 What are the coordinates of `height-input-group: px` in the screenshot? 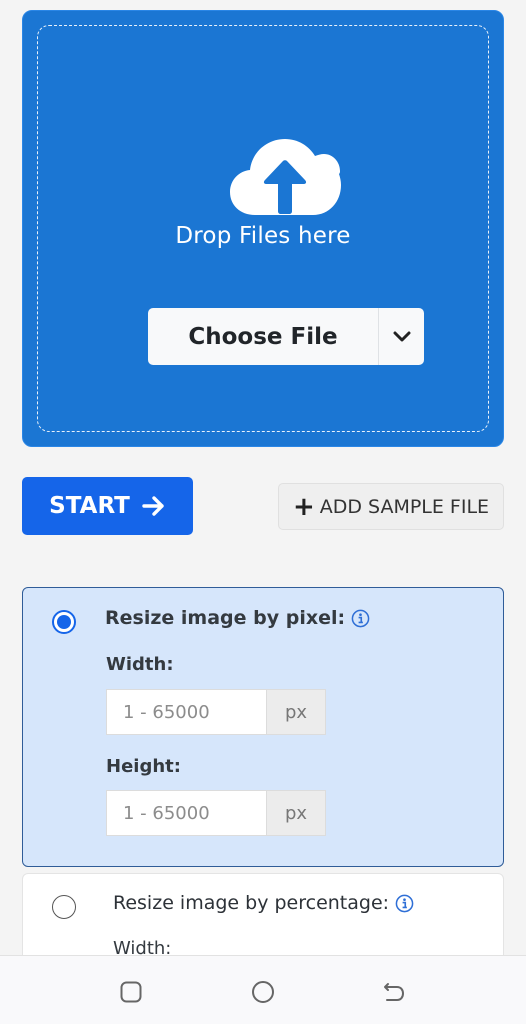 It's located at (216, 813).